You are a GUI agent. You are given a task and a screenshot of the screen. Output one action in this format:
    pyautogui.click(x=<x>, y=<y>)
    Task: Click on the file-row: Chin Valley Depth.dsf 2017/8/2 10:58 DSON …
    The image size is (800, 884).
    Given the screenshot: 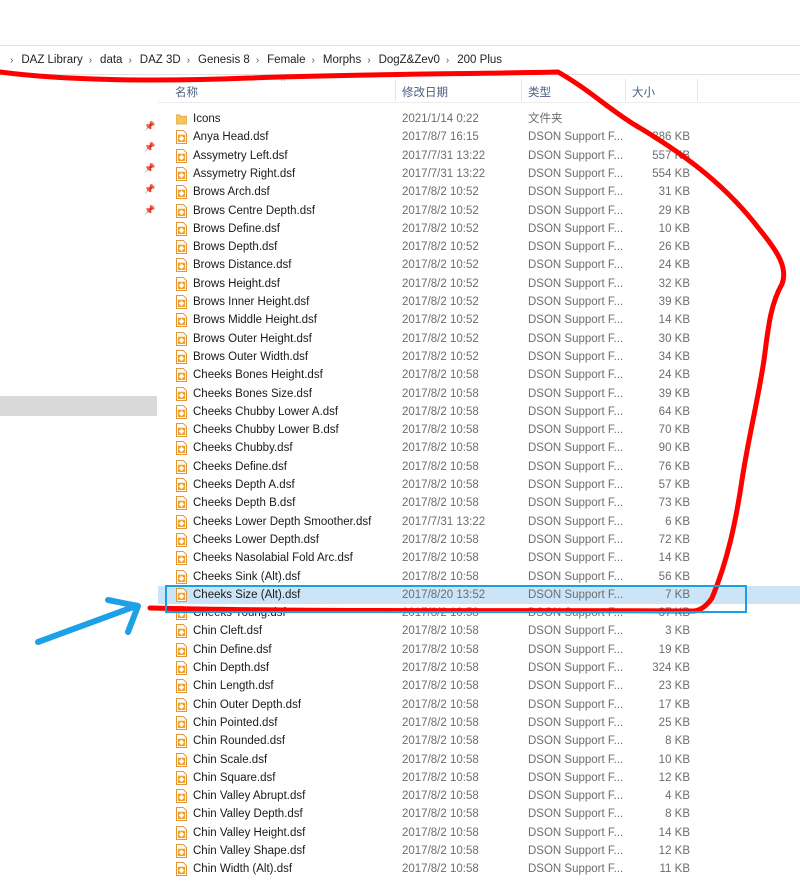 What is the action you would take?
    pyautogui.click(x=479, y=814)
    